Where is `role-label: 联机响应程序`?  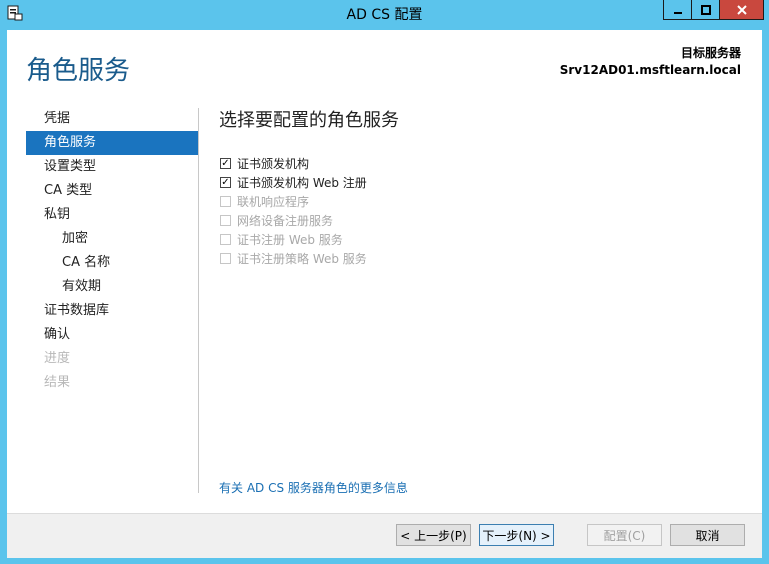 role-label: 联机响应程序 is located at coordinates (273, 202).